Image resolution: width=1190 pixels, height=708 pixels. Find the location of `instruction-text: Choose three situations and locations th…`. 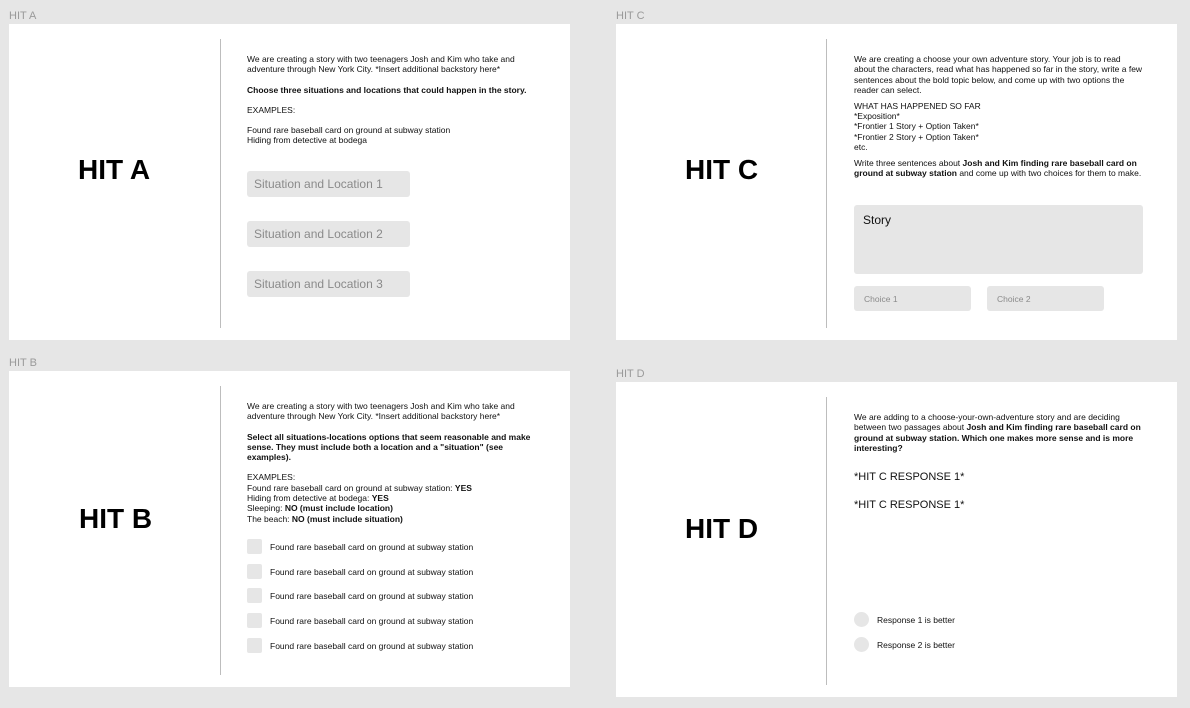

instruction-text: Choose three situations and locations th… is located at coordinates (387, 89).